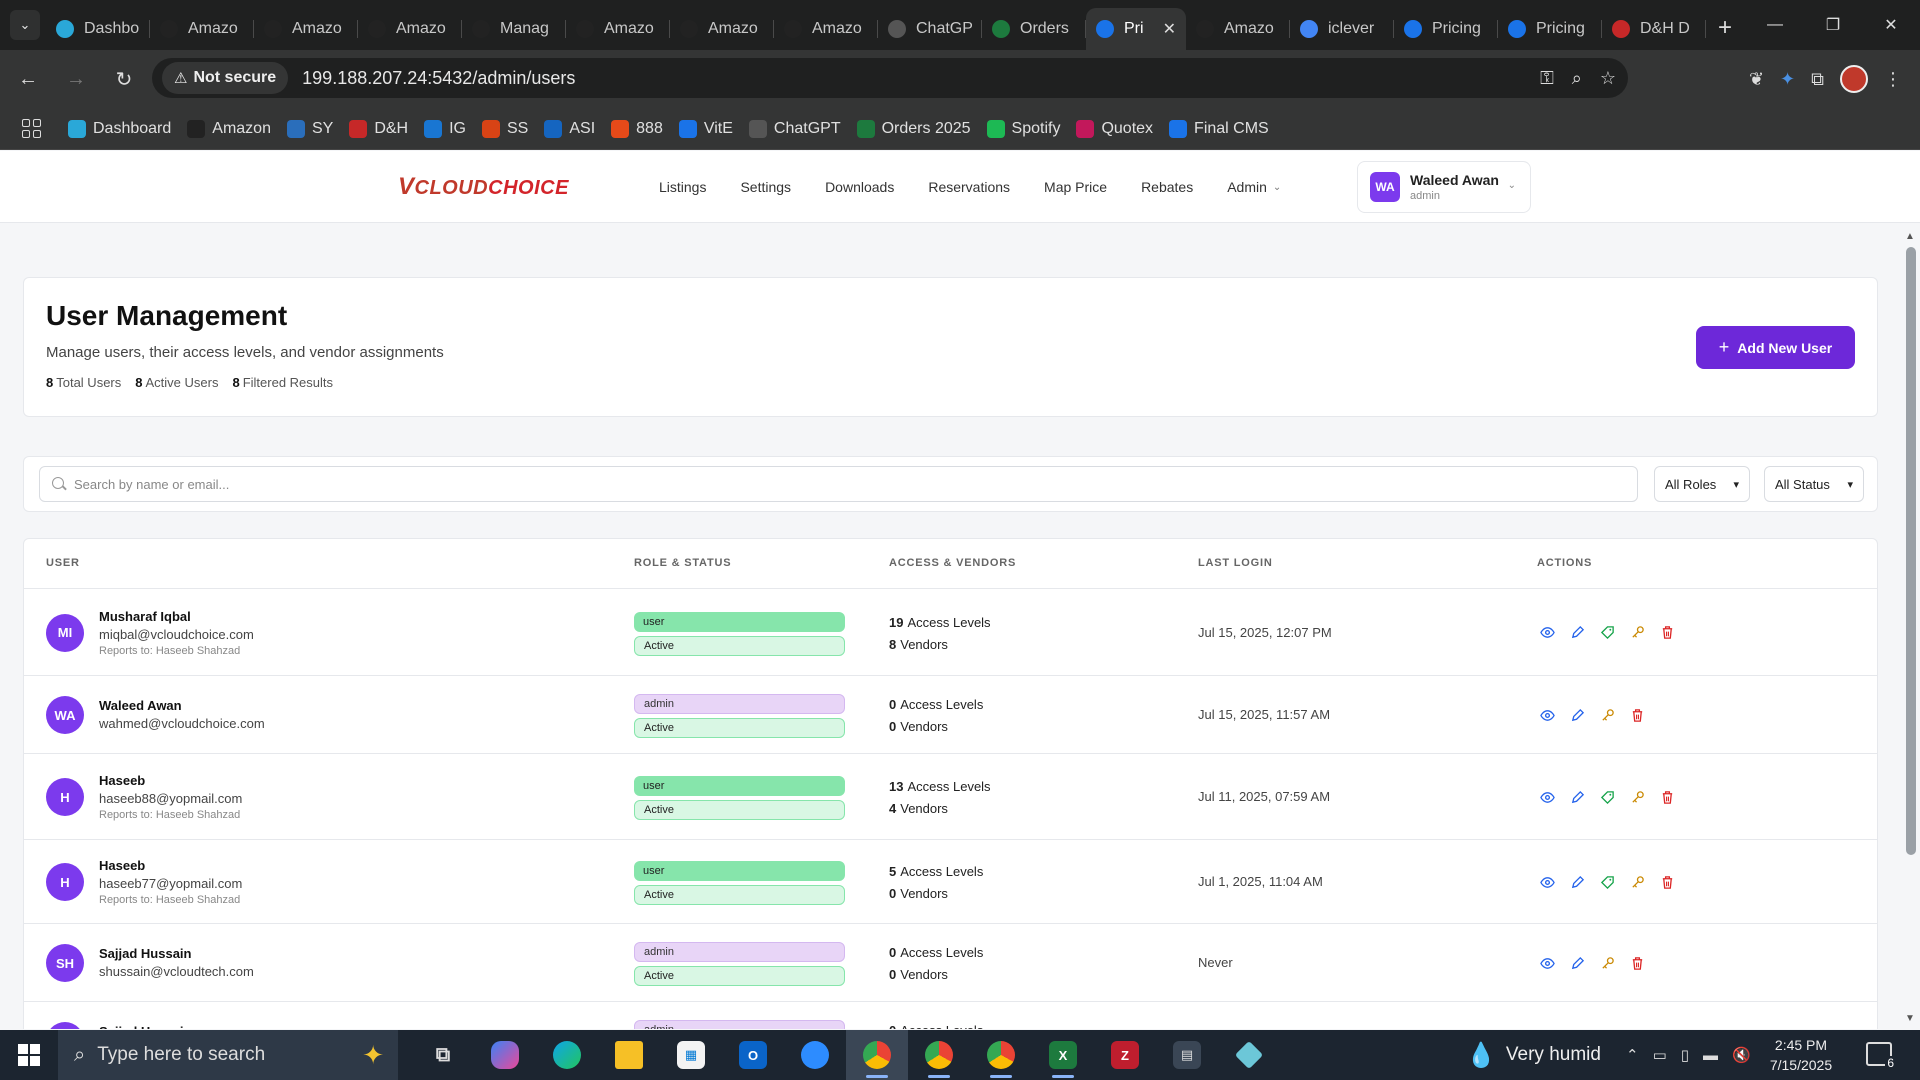 The image size is (1920, 1080). Describe the element at coordinates (1710, 1055) in the screenshot. I see `battery-icon: ▬` at that location.